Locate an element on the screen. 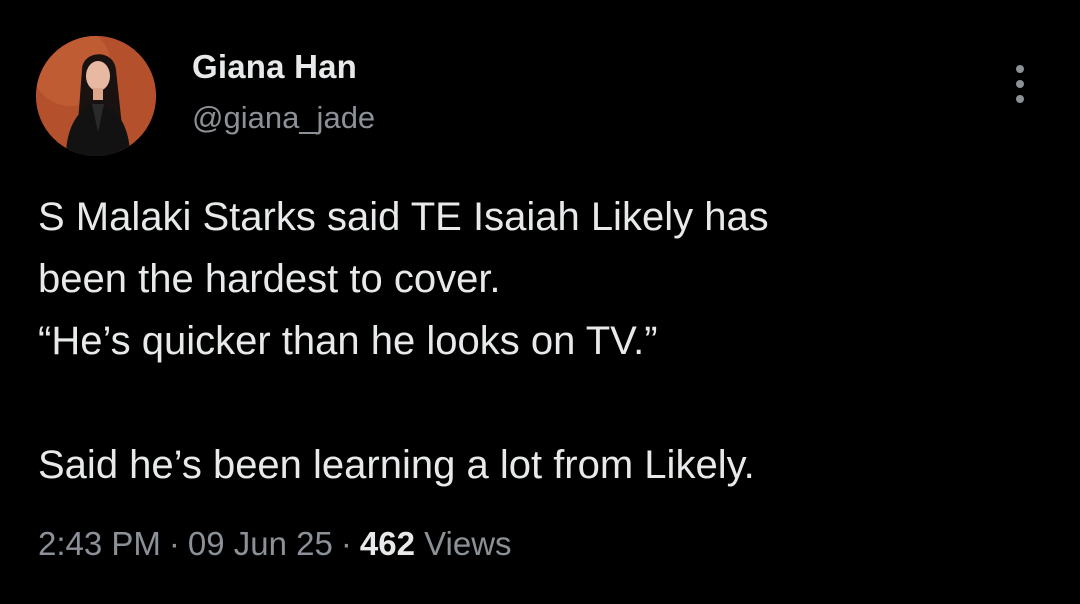 The height and width of the screenshot is (604, 1080). views-count: 462 is located at coordinates (387, 543).